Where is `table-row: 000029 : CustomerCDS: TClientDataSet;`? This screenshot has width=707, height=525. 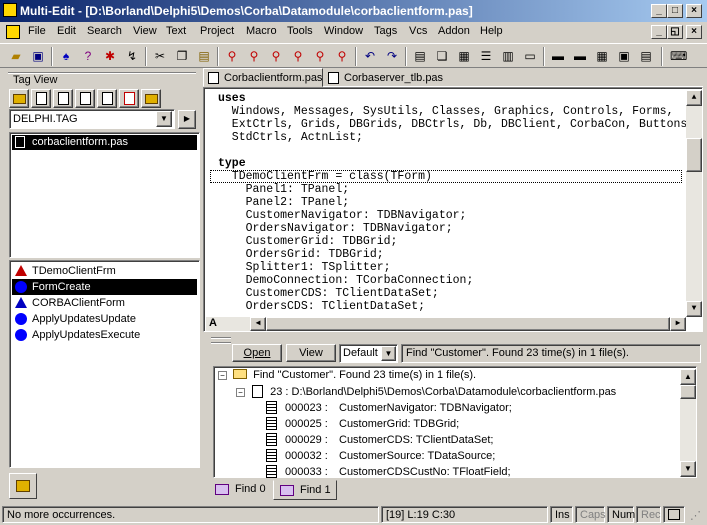
table-row: 000029 : CustomerCDS: TClientDataSet; is located at coordinates (379, 439).